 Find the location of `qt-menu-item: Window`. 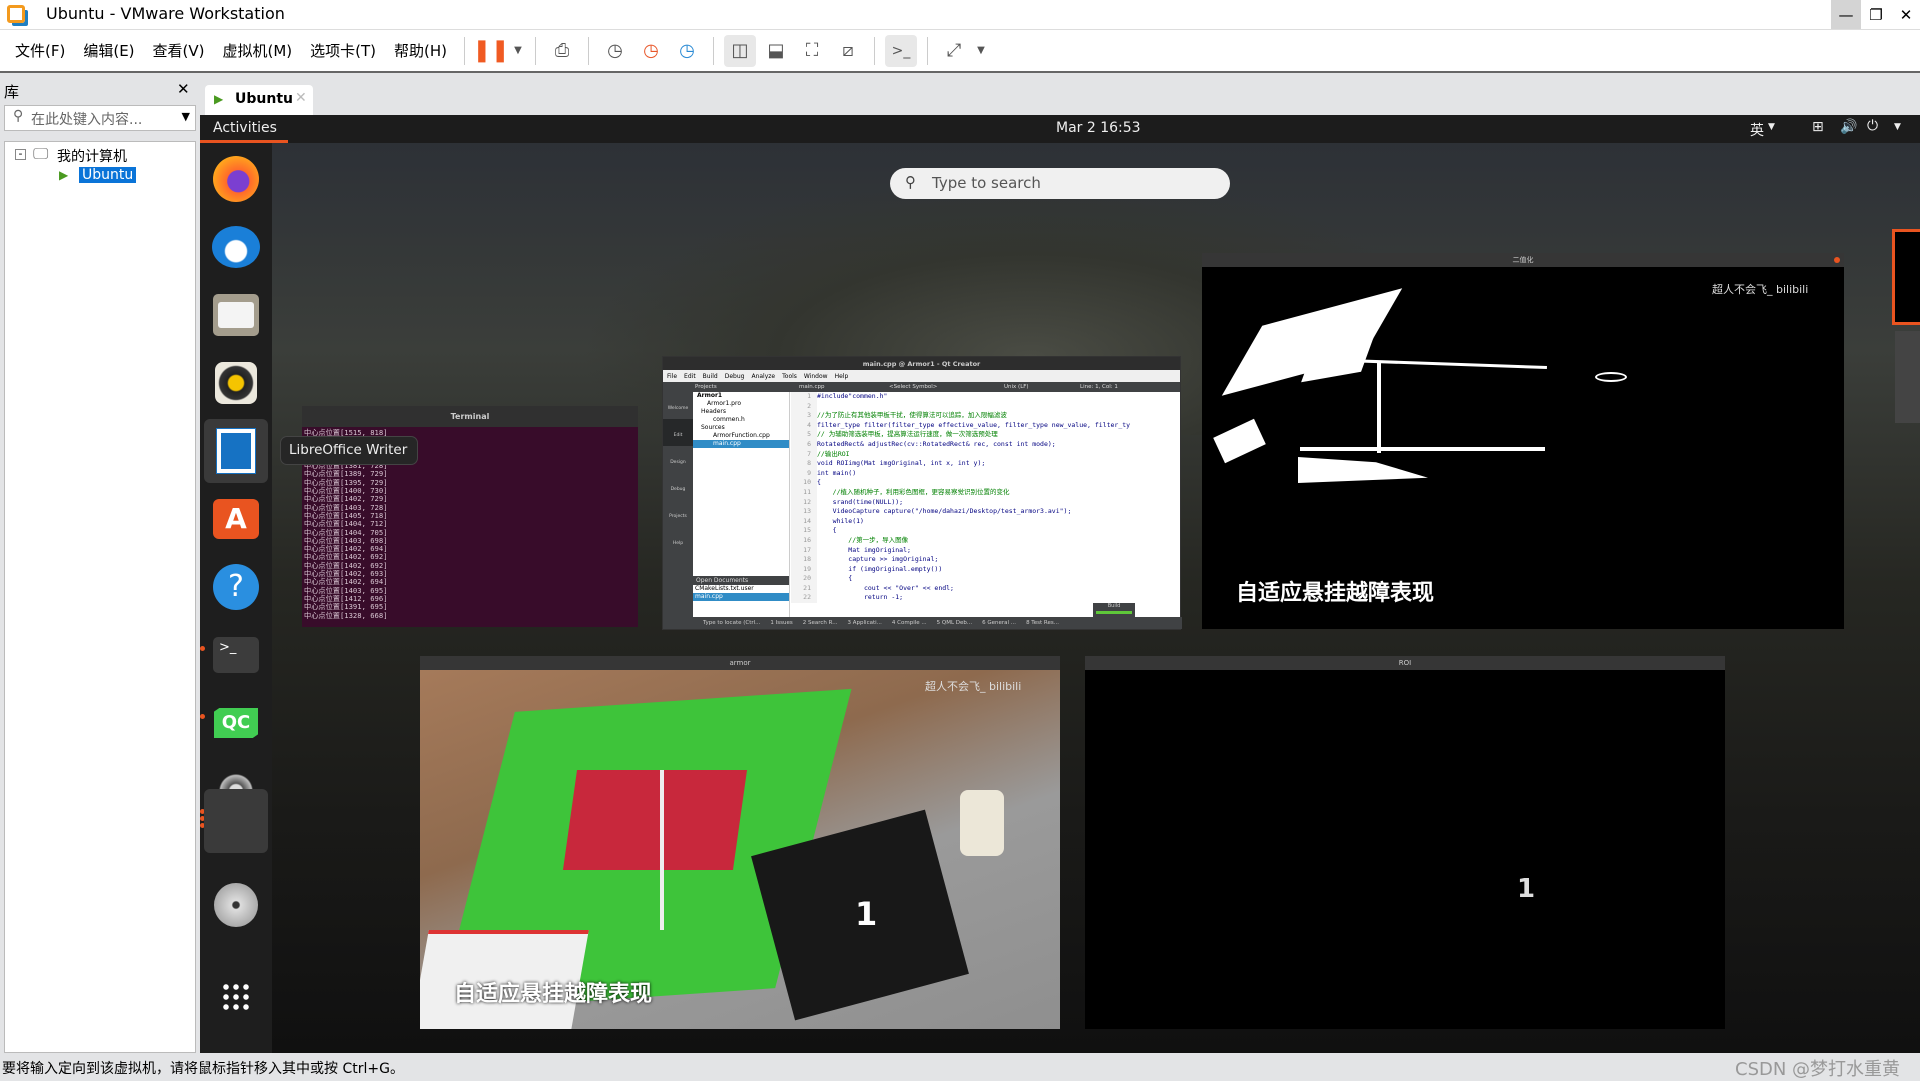

qt-menu-item: Window is located at coordinates (816, 376).